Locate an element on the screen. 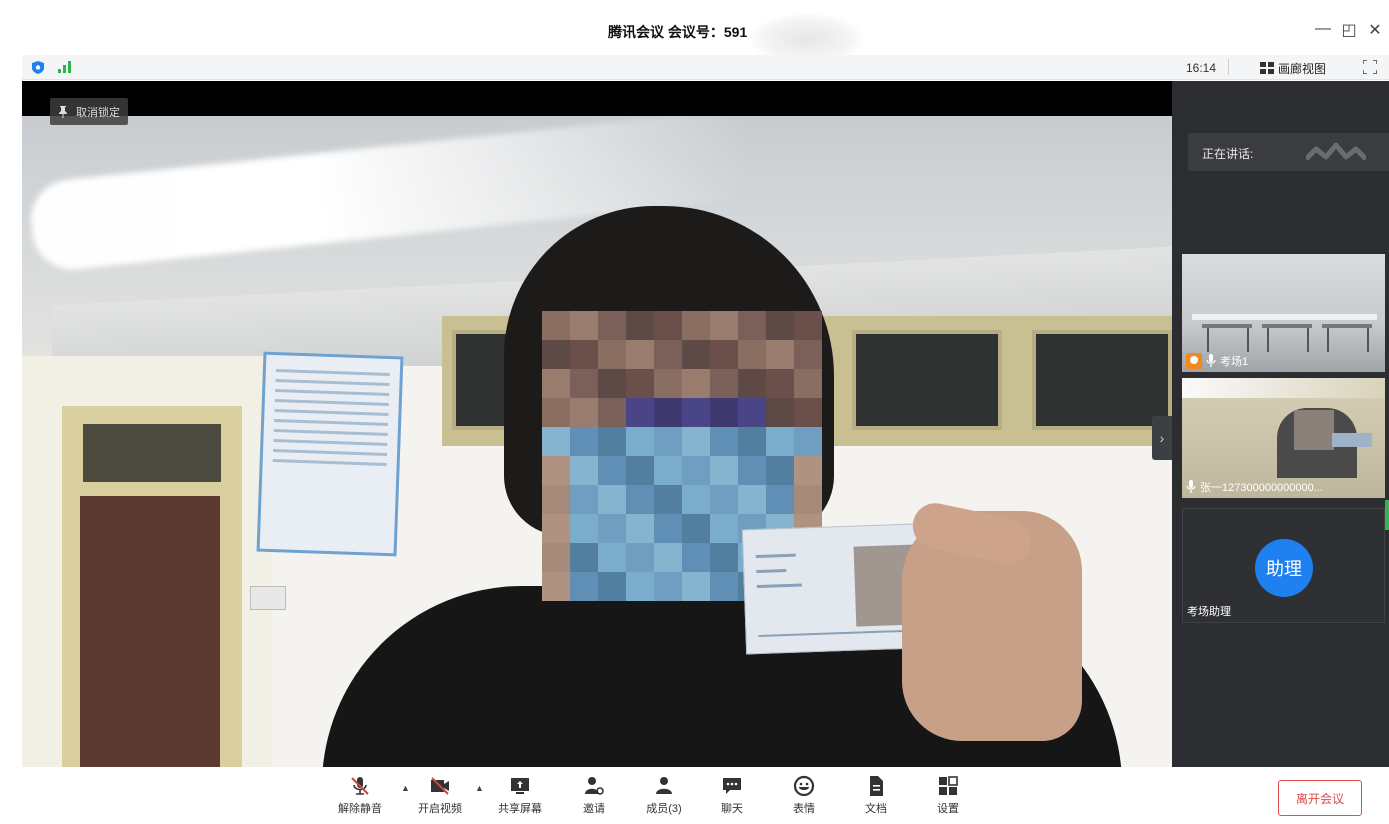 Image resolution: width=1389 pixels, height=824 pixels. members-button: 成员(3) is located at coordinates (664, 798).